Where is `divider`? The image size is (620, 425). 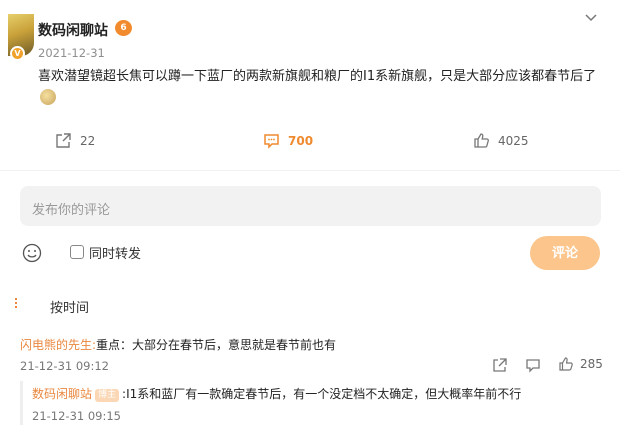 divider is located at coordinates (310, 170).